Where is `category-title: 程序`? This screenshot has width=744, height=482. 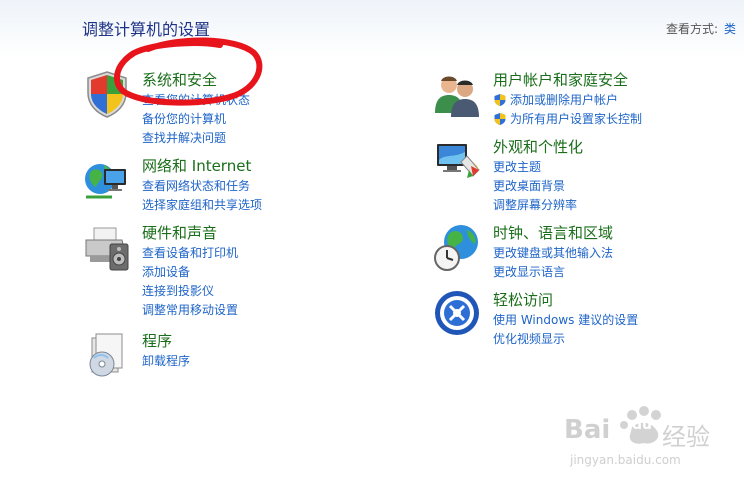
category-title: 程序 is located at coordinates (157, 340).